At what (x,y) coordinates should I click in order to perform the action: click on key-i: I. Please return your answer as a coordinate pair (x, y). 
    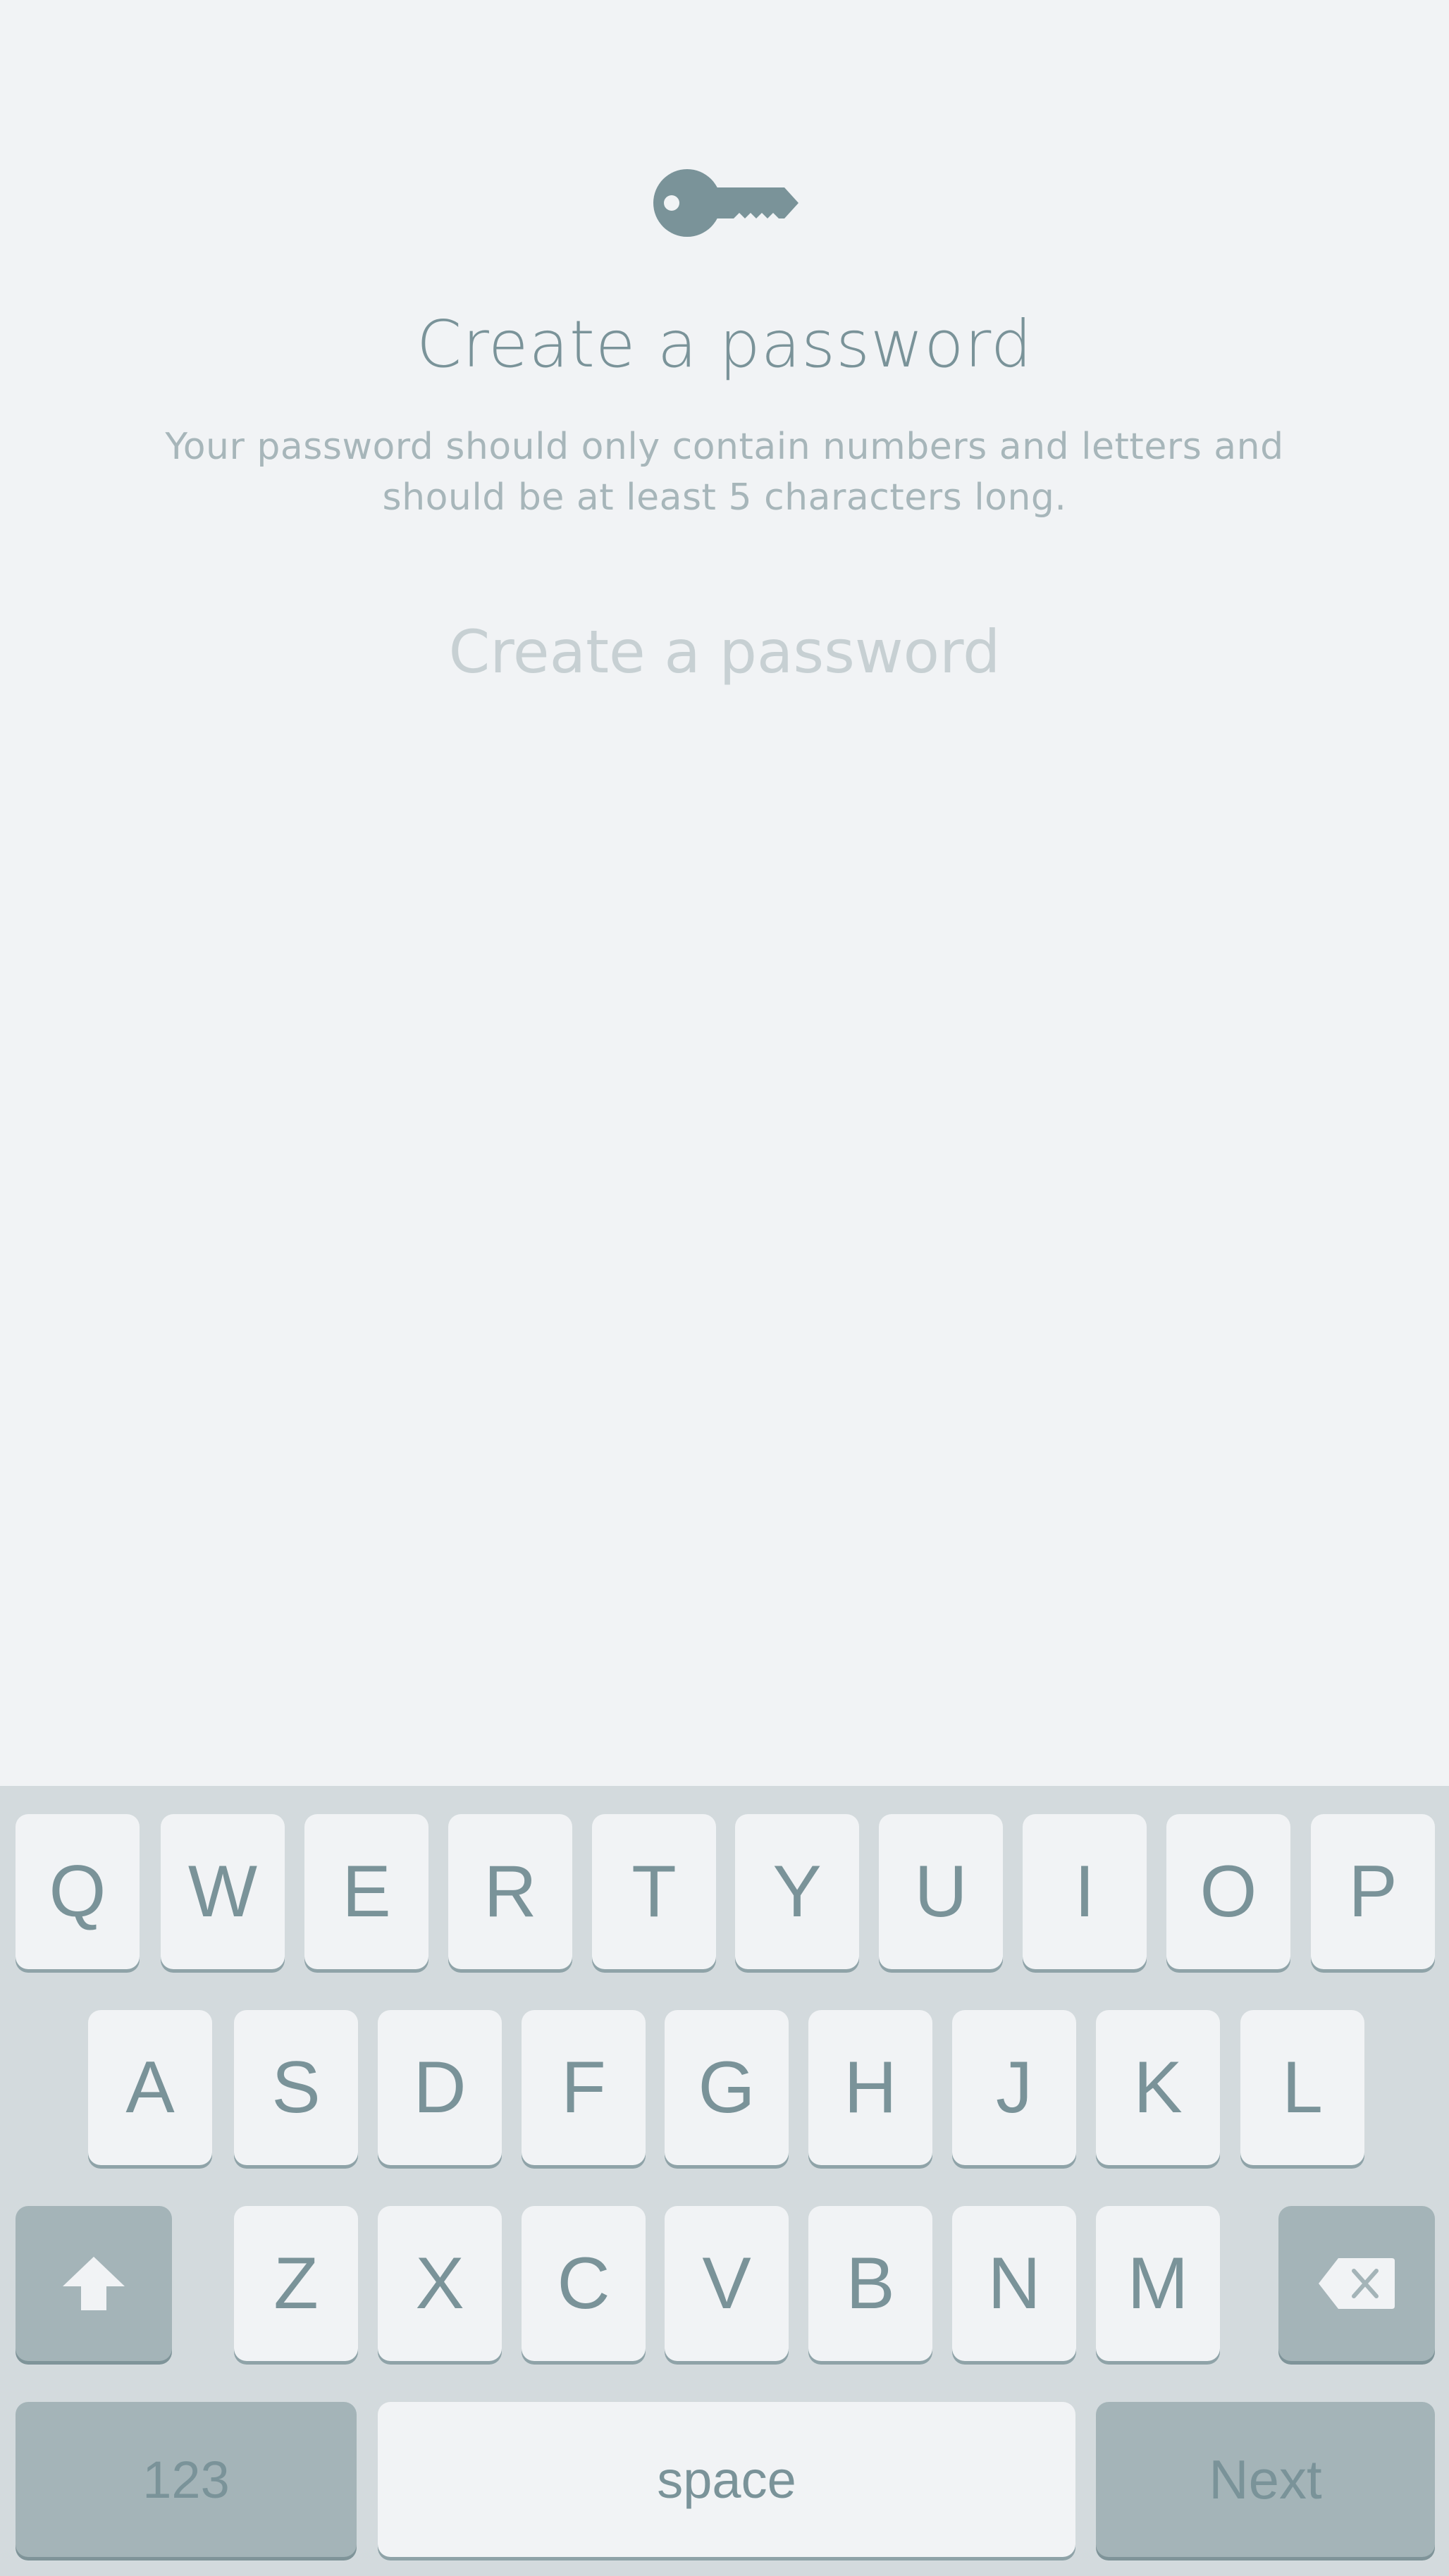
    Looking at the image, I should click on (1085, 1892).